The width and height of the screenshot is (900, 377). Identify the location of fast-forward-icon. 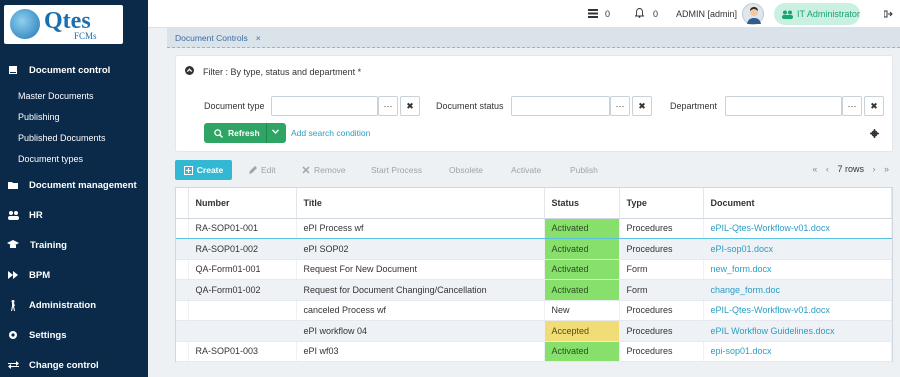
(13, 275).